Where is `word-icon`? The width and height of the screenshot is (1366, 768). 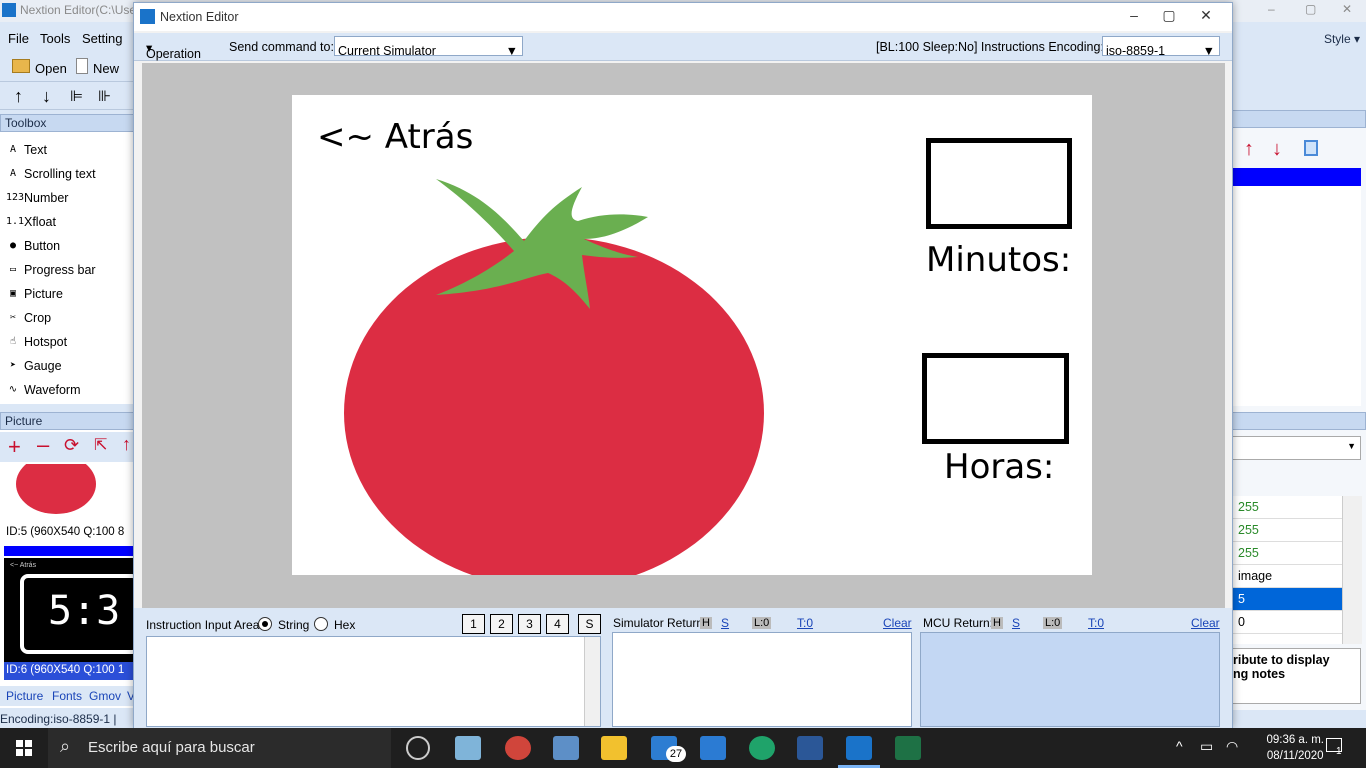 word-icon is located at coordinates (810, 748).